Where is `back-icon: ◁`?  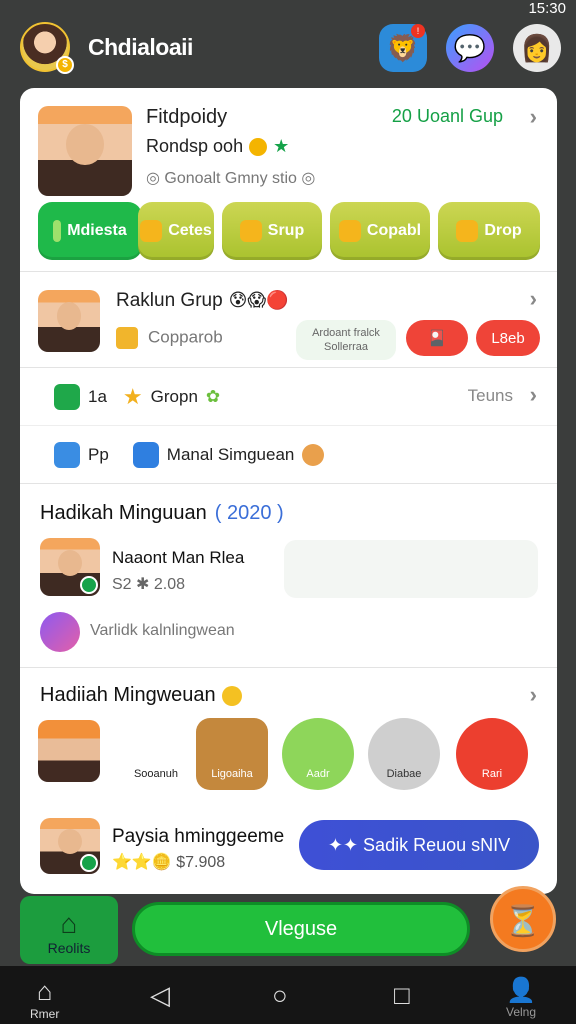
back-icon: ◁ is located at coordinates (160, 995).